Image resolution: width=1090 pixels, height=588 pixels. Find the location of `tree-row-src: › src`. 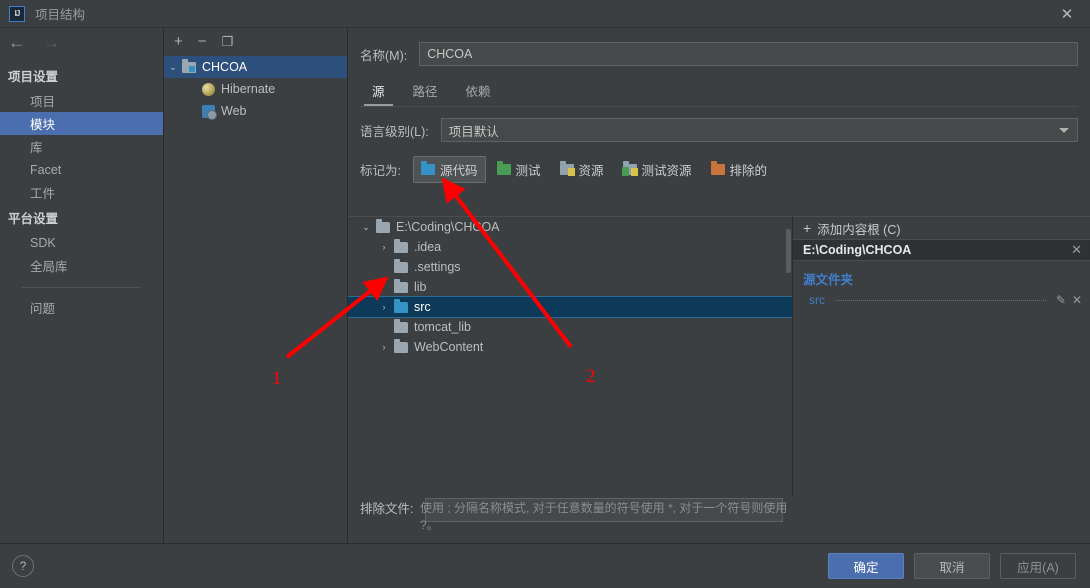

tree-row-src: › src is located at coordinates (570, 307).